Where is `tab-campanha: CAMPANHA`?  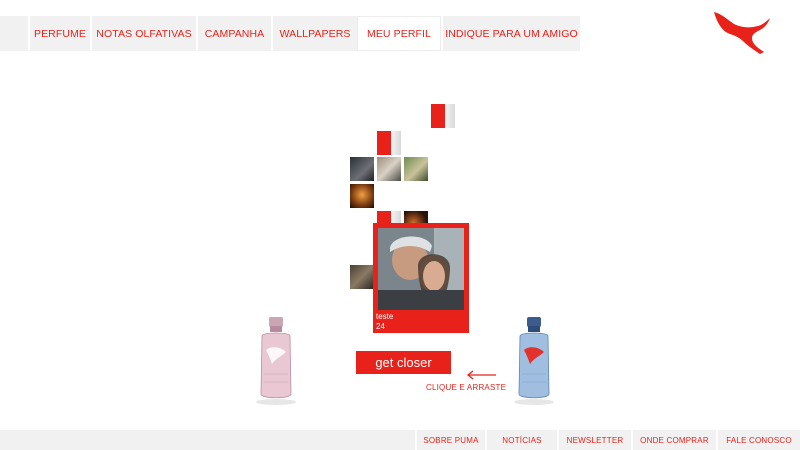
tab-campanha: CAMPANHA is located at coordinates (233, 33).